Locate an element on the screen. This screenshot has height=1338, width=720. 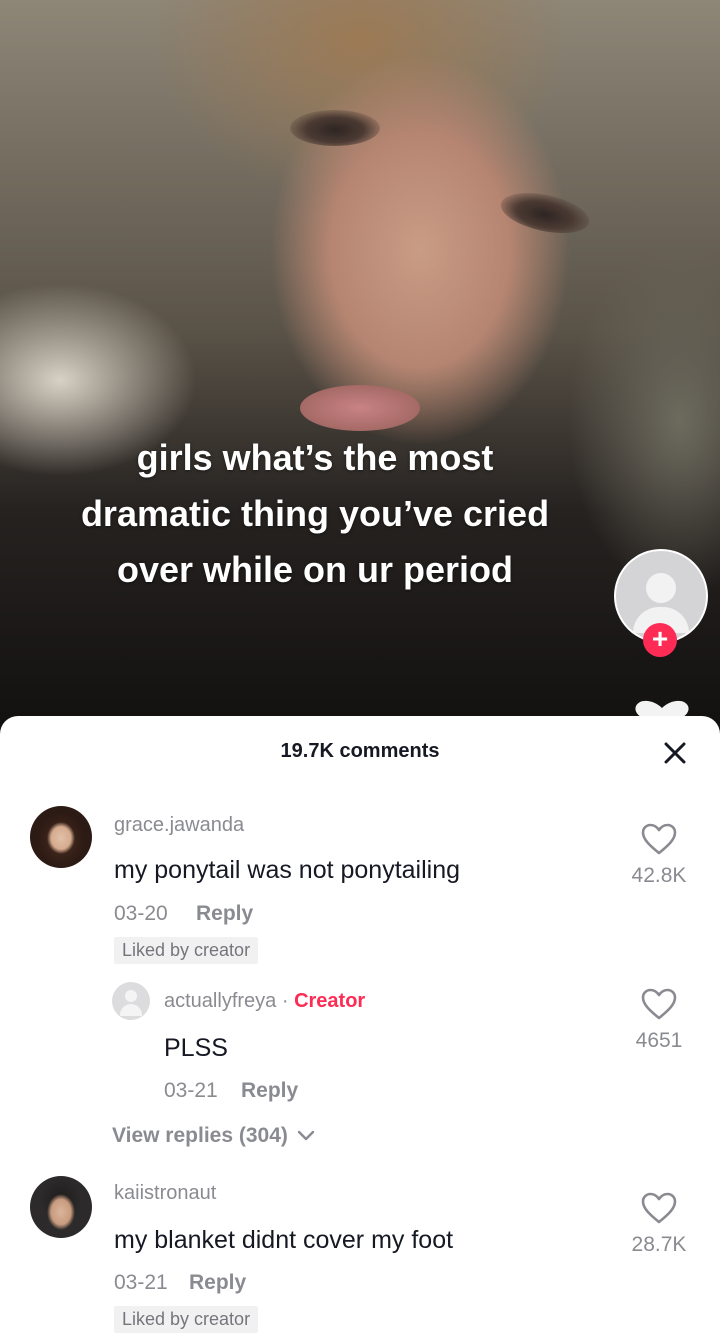
comment-like-button: 28.7K is located at coordinates (659, 1224).